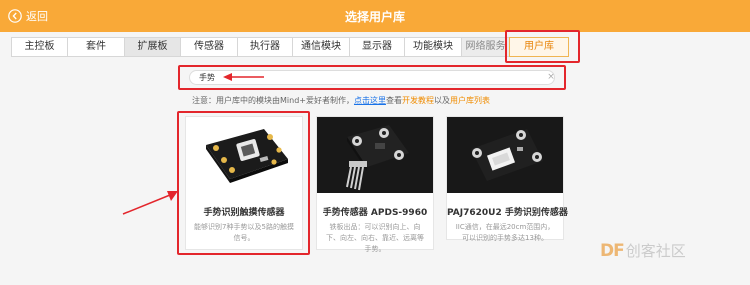 This screenshot has width=750, height=285. I want to click on paj7620u2-sensor-image, so click(505, 155).